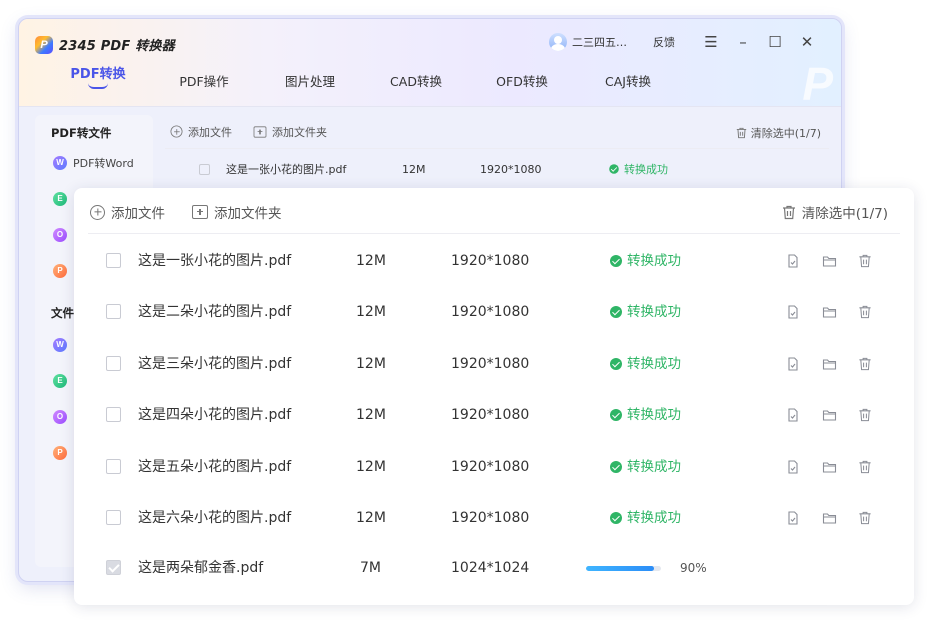  Describe the element at coordinates (237, 212) in the screenshot. I see `add-folder-button: 添加文件夹` at that location.